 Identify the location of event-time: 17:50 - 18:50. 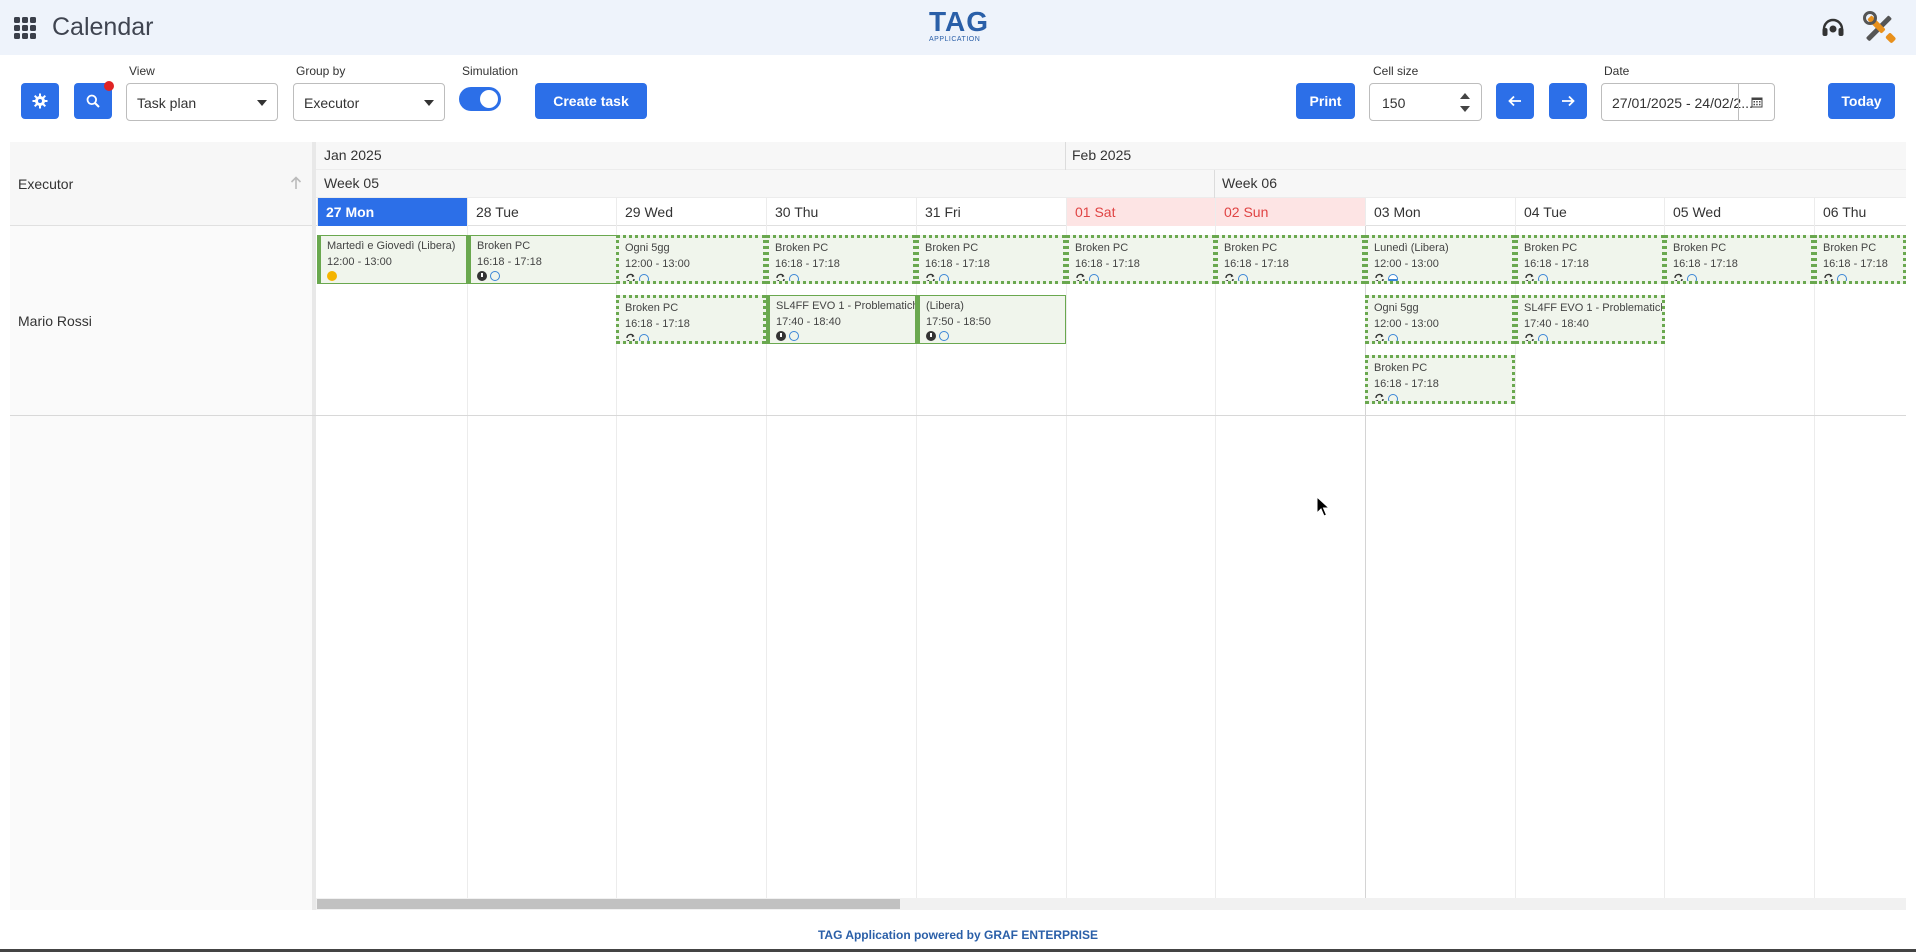
(958, 322).